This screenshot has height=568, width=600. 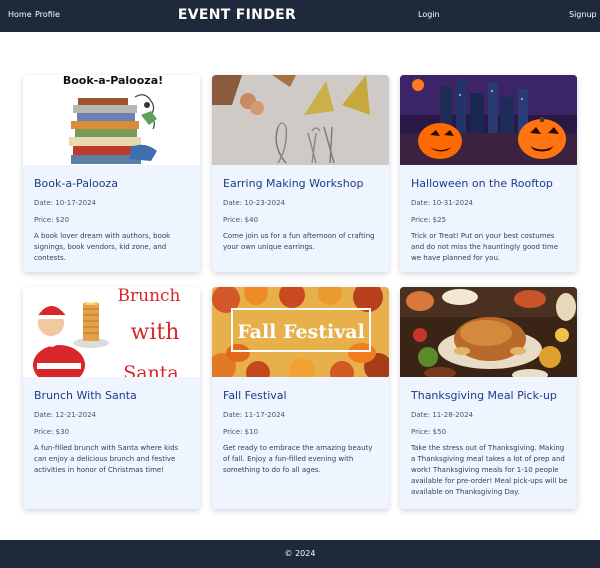 I want to click on brunch-image-text-line-1: Brunch, so click(x=149, y=296).